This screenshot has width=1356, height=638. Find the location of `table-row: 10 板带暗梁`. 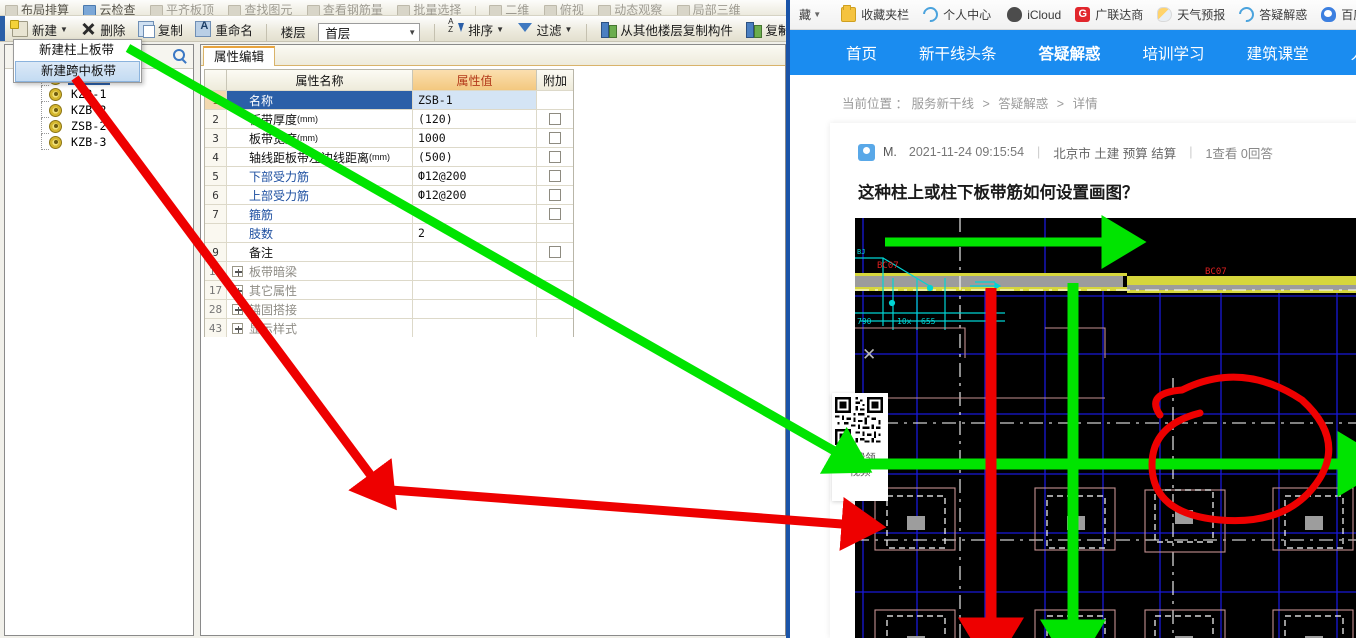

table-row: 10 板带暗梁 is located at coordinates (389, 270).